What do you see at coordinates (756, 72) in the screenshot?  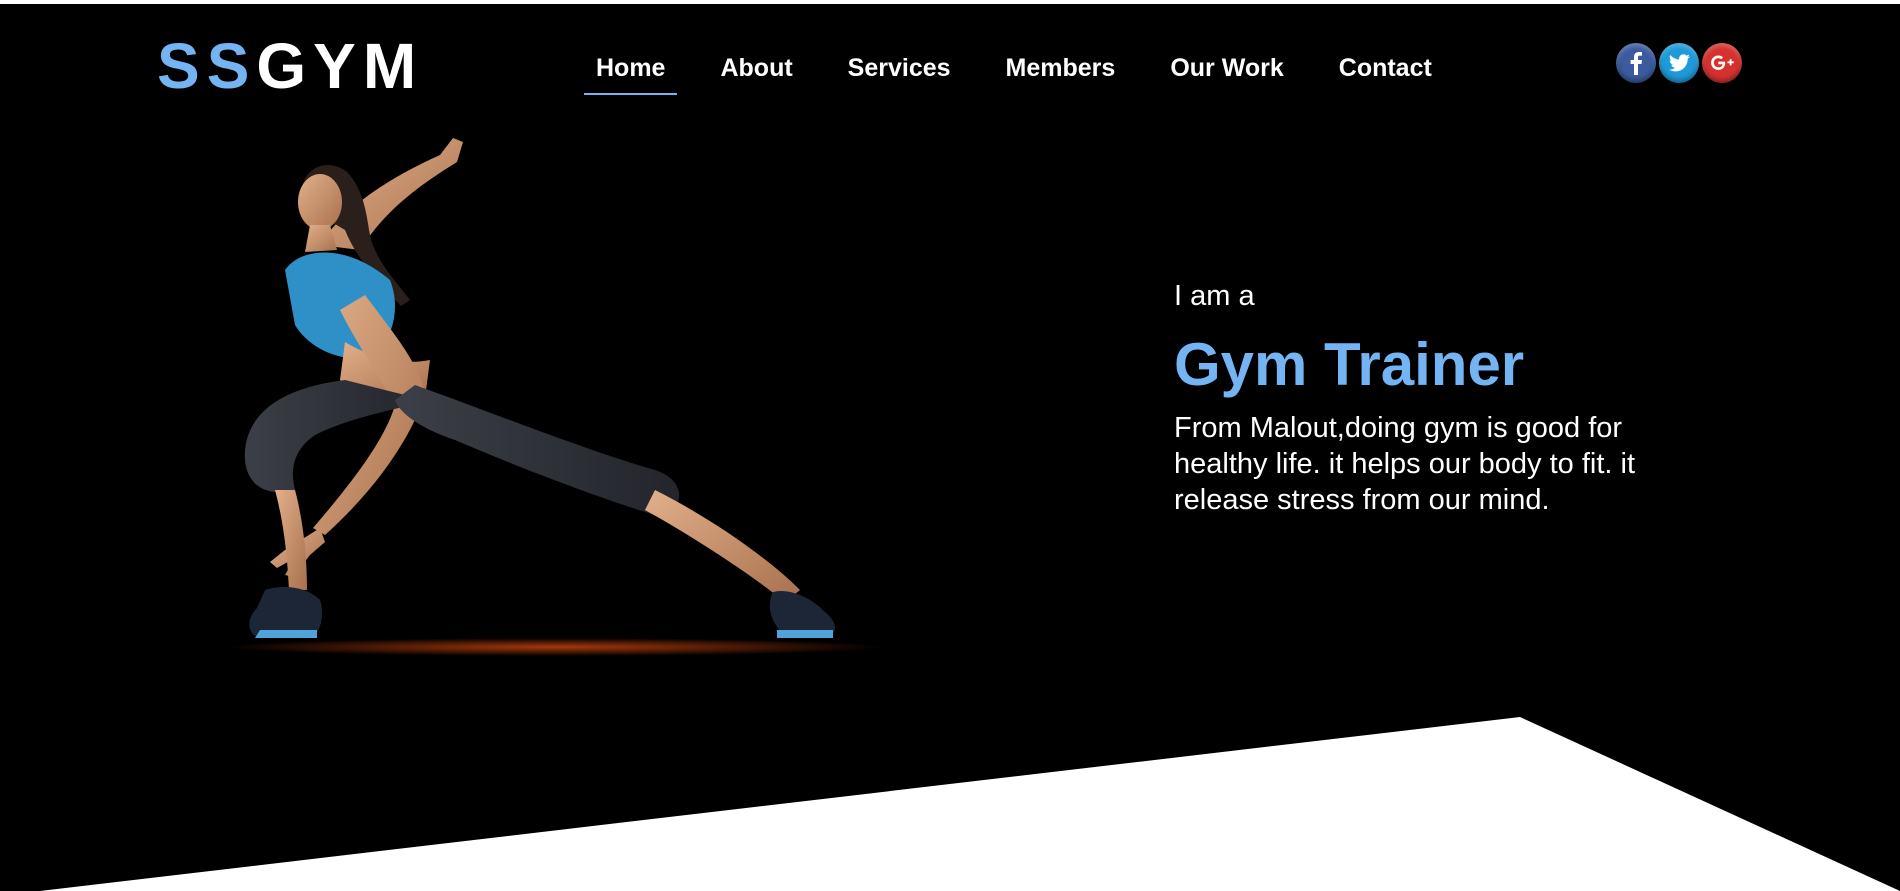 I see `nav-about: About` at bounding box center [756, 72].